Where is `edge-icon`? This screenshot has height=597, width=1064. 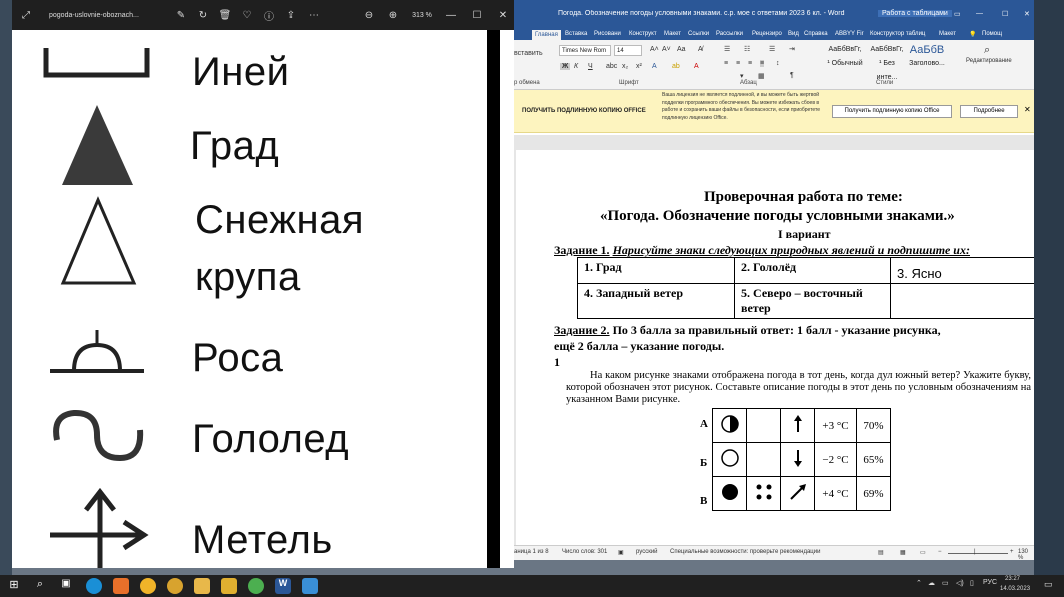 edge-icon is located at coordinates (94, 586).